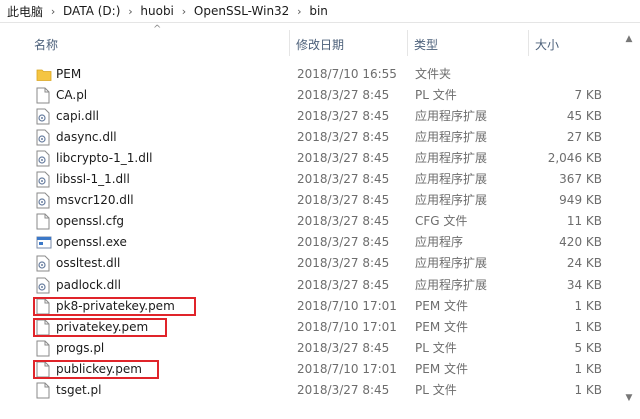  Describe the element at coordinates (584, 263) in the screenshot. I see `file-size: 24 KB` at that location.